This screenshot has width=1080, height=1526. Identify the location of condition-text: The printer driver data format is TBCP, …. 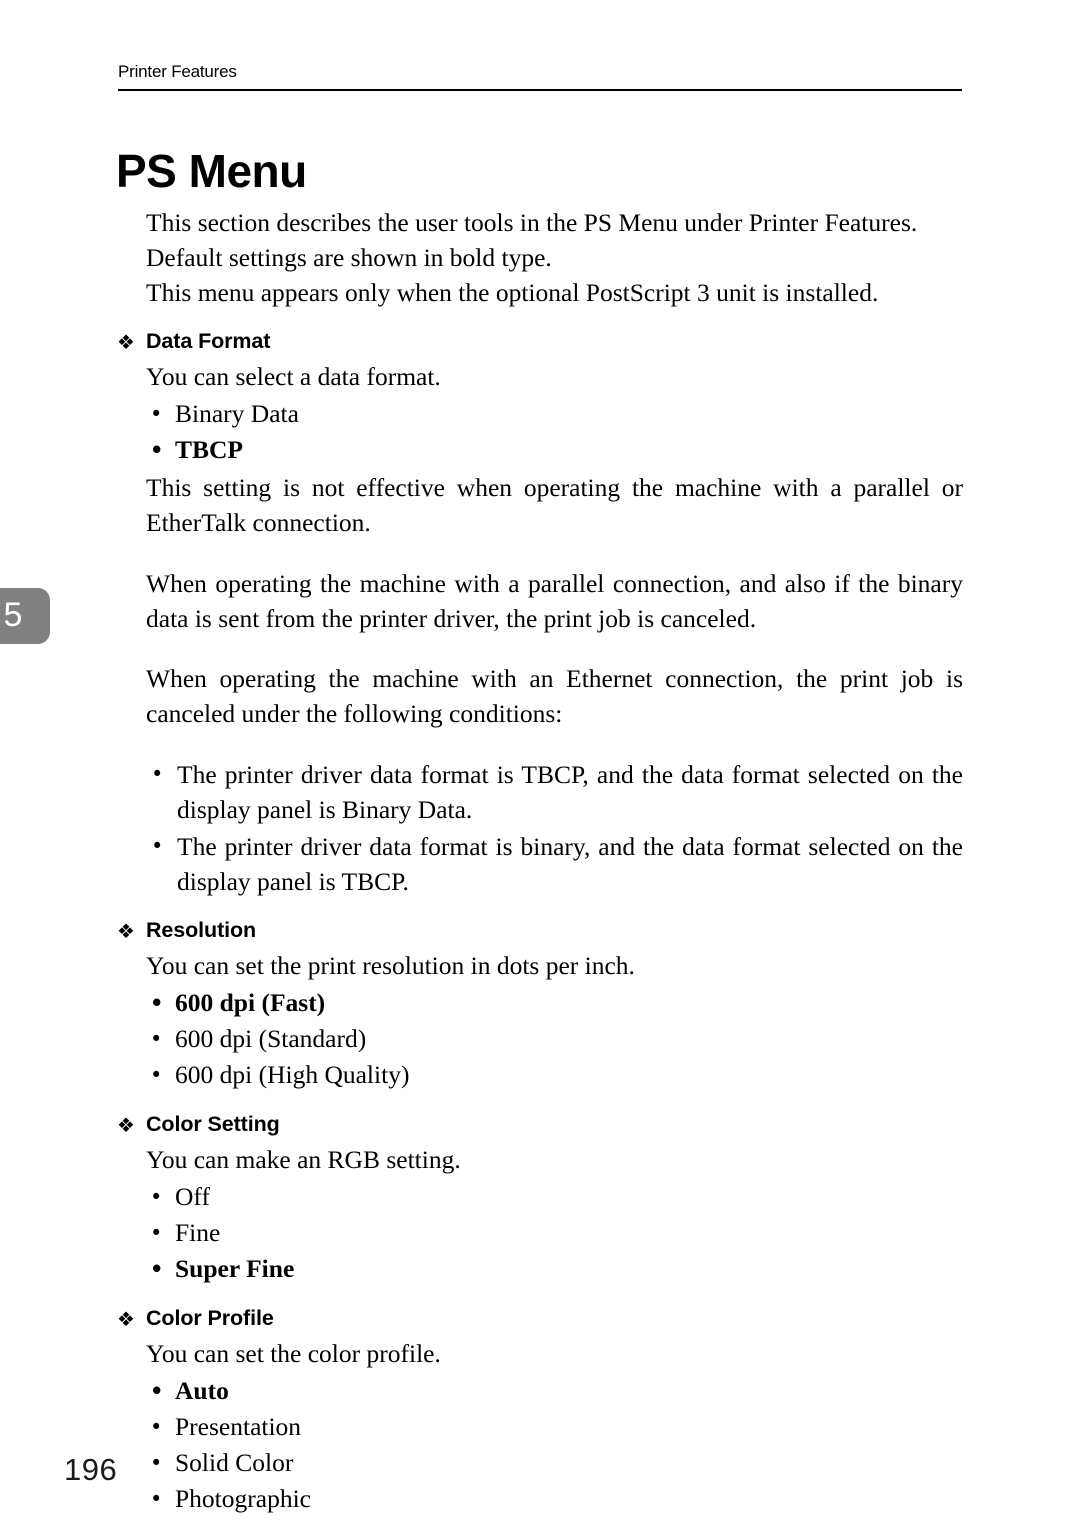
(570, 791).